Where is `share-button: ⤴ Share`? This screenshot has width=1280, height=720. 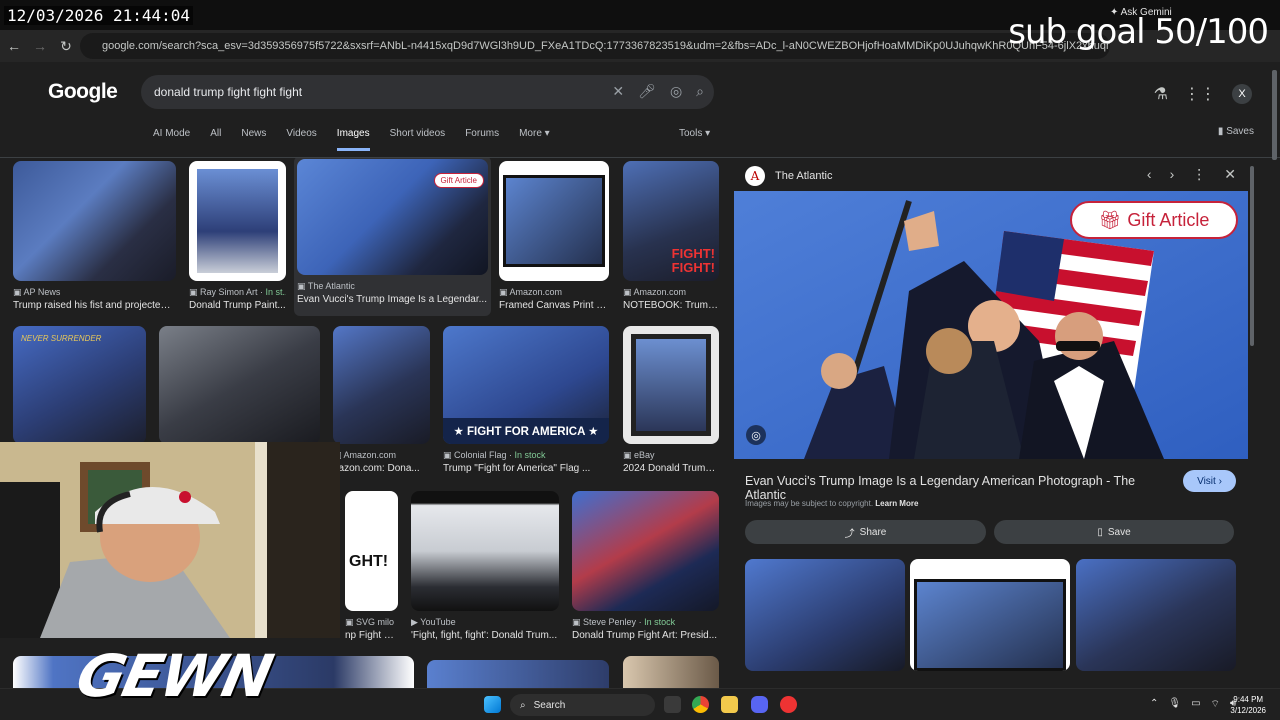
share-button: ⤴ Share is located at coordinates (865, 532).